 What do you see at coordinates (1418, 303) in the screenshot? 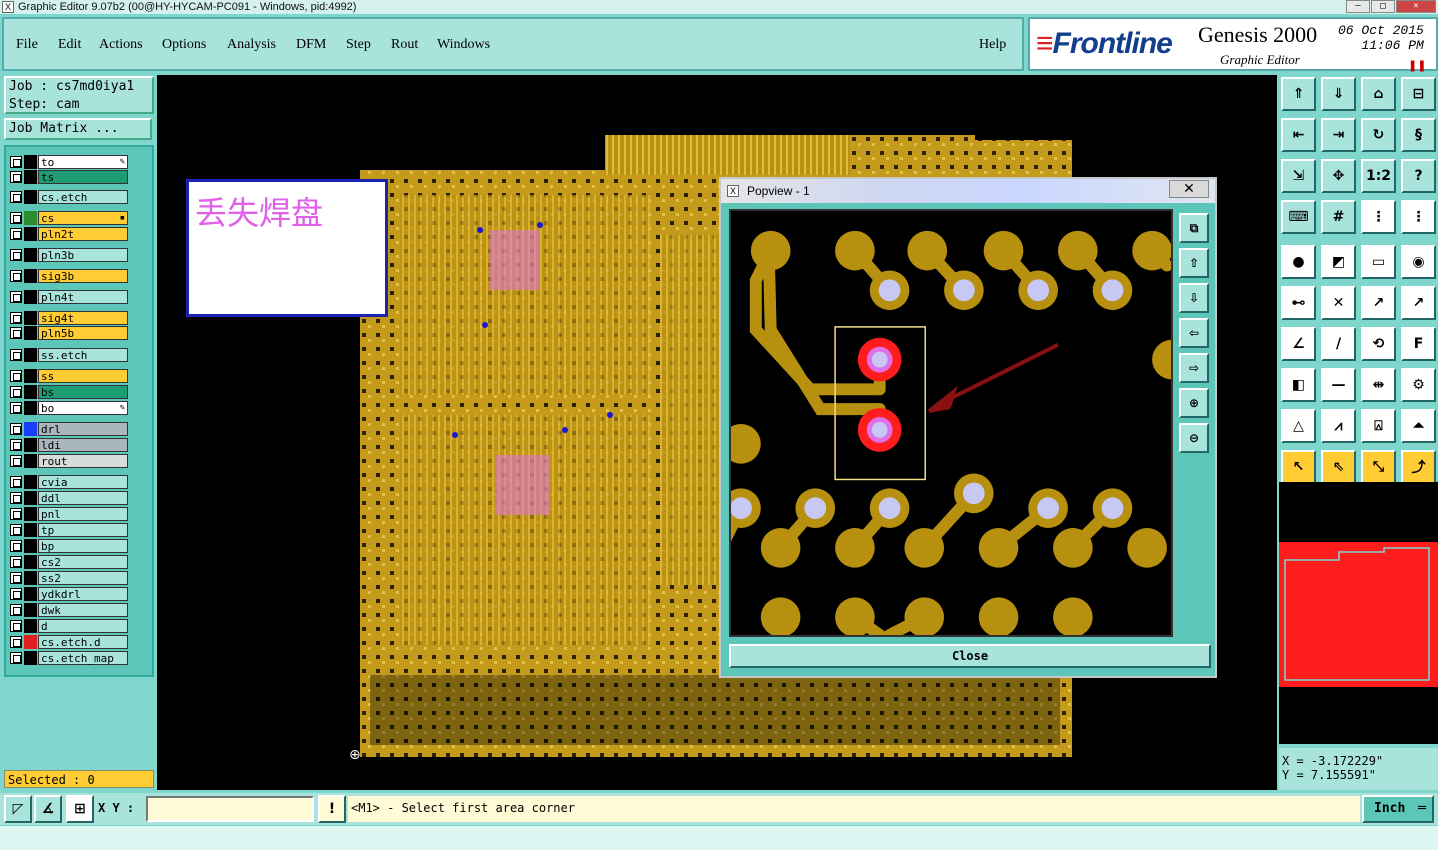
I see `arc-icon: ↗` at bounding box center [1418, 303].